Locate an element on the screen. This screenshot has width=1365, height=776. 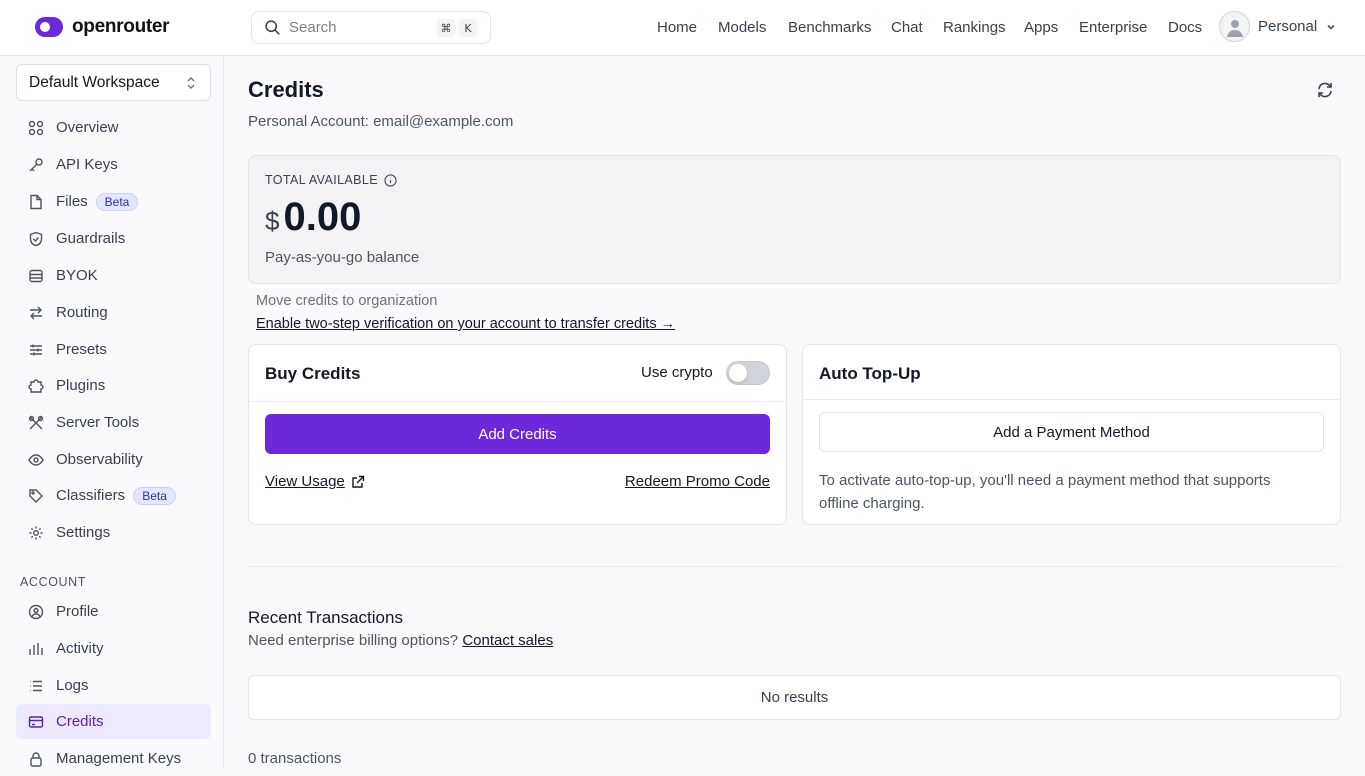
nav-enterprise: Enterprise is located at coordinates (1113, 27).